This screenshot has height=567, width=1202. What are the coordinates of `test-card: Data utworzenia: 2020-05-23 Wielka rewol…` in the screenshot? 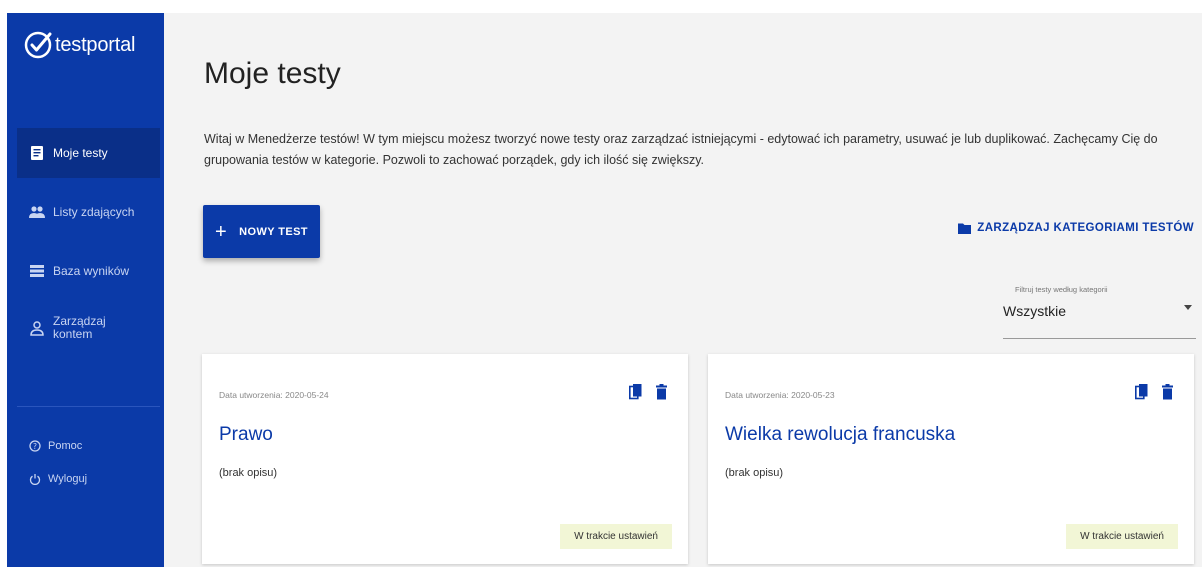 It's located at (951, 459).